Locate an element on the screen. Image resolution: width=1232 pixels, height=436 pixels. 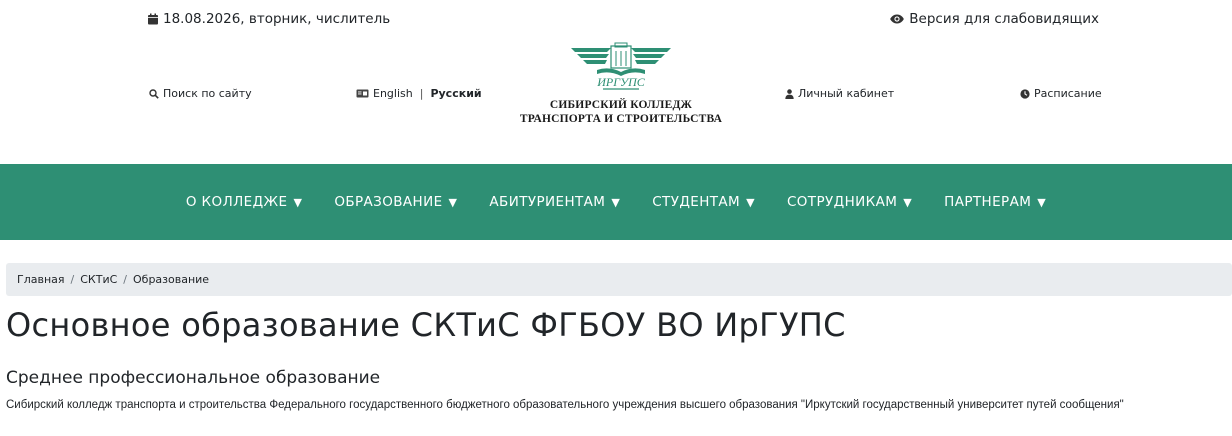
eye-icon is located at coordinates (897, 19).